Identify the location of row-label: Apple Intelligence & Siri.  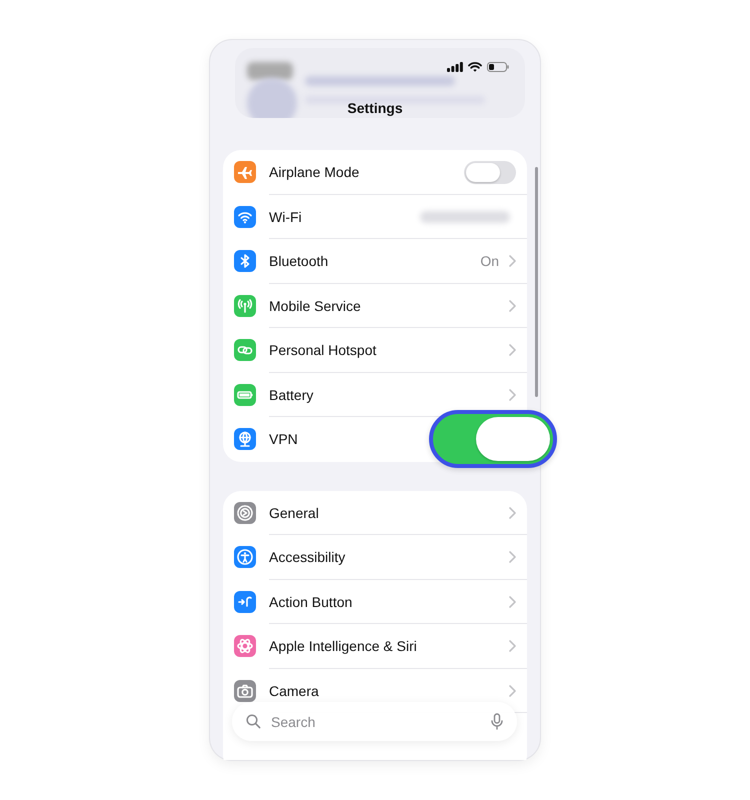
(343, 646).